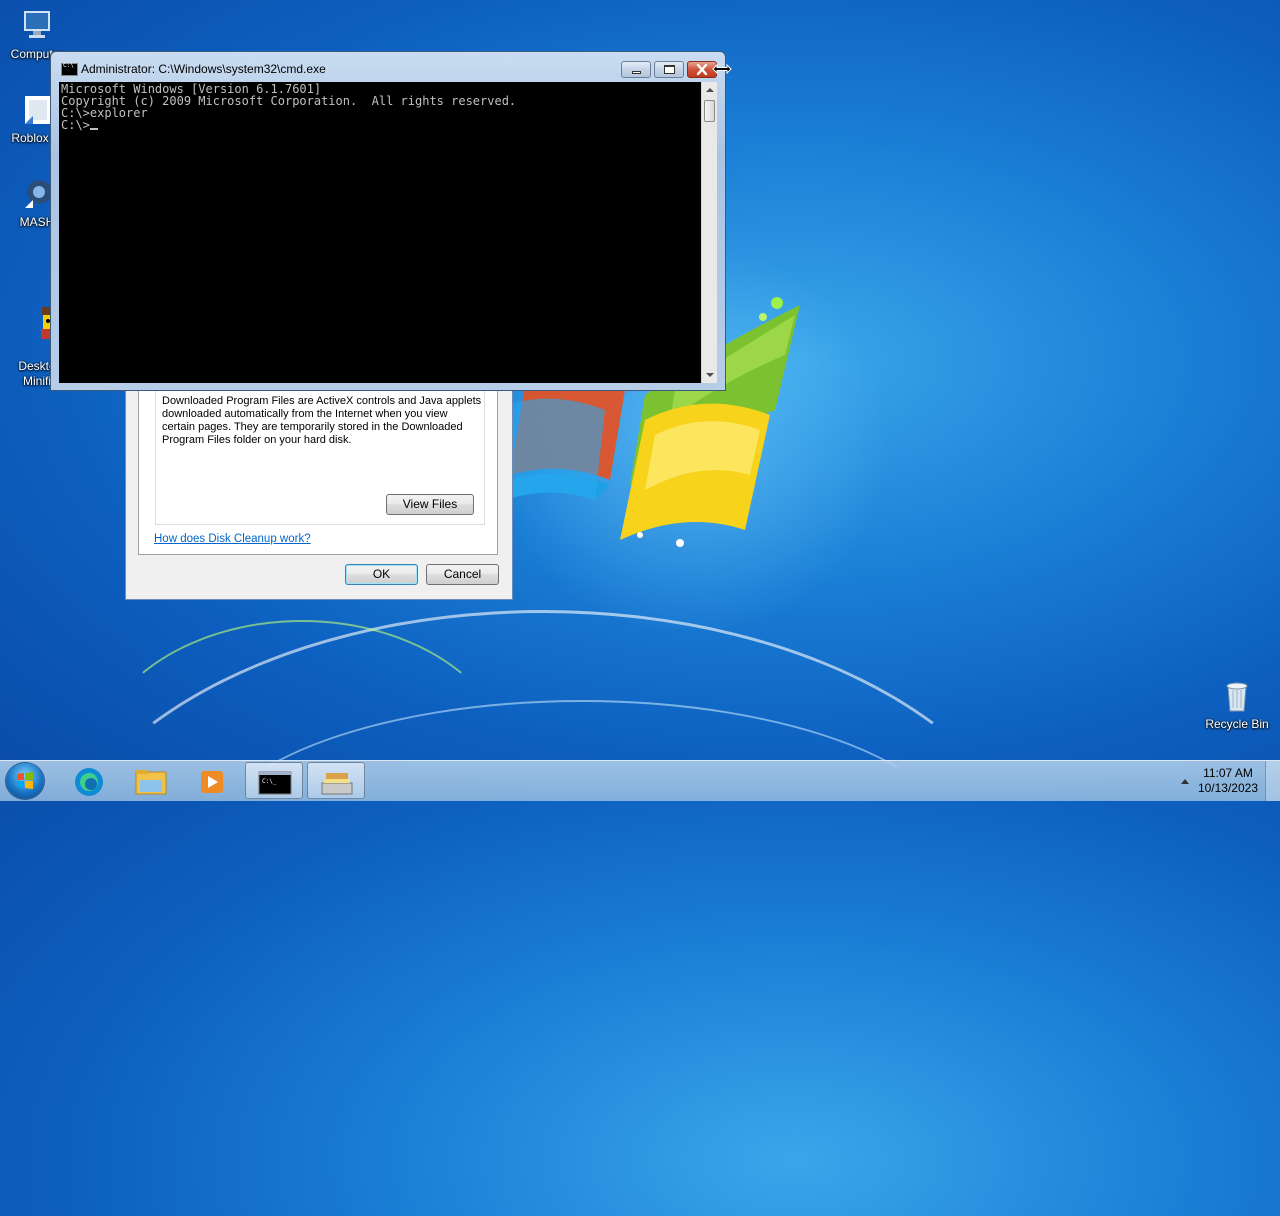  I want to click on console-prompt: C:\>, so click(75, 125).